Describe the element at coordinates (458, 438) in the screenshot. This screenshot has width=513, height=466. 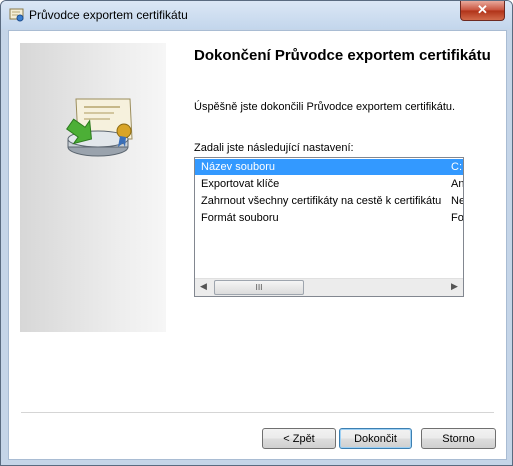
I see `cancel-button: Storno` at that location.